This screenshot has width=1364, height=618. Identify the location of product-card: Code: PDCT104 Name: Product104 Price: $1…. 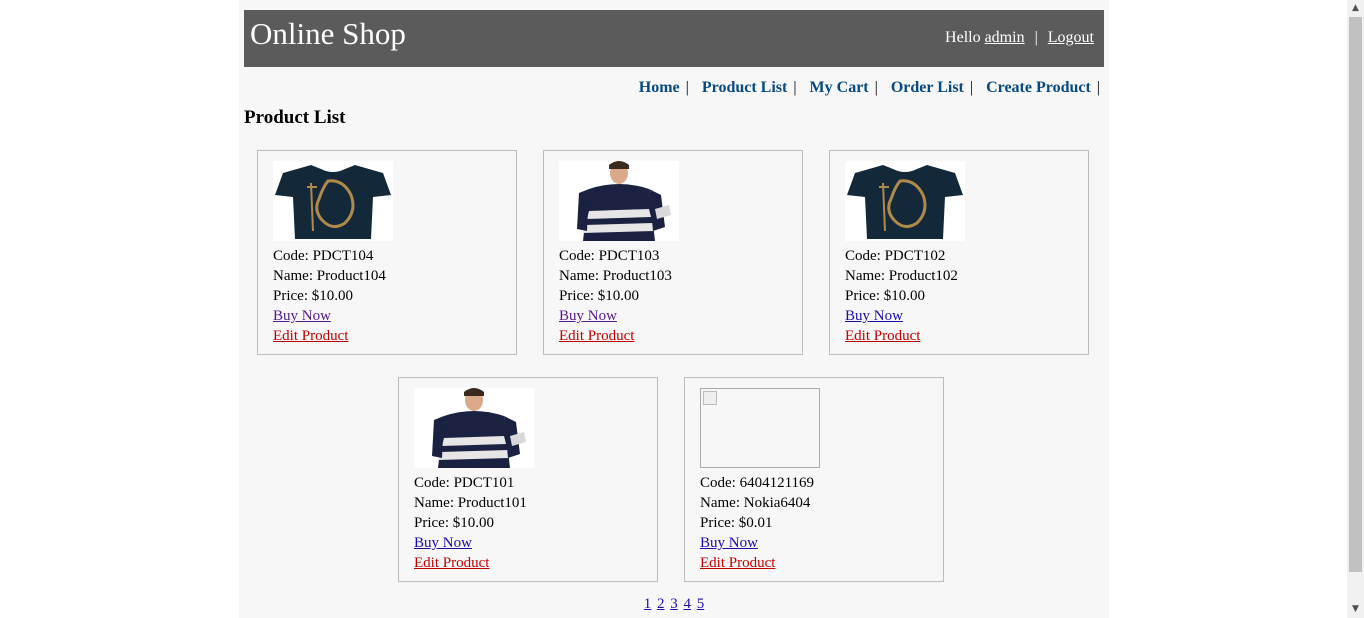
(387, 252).